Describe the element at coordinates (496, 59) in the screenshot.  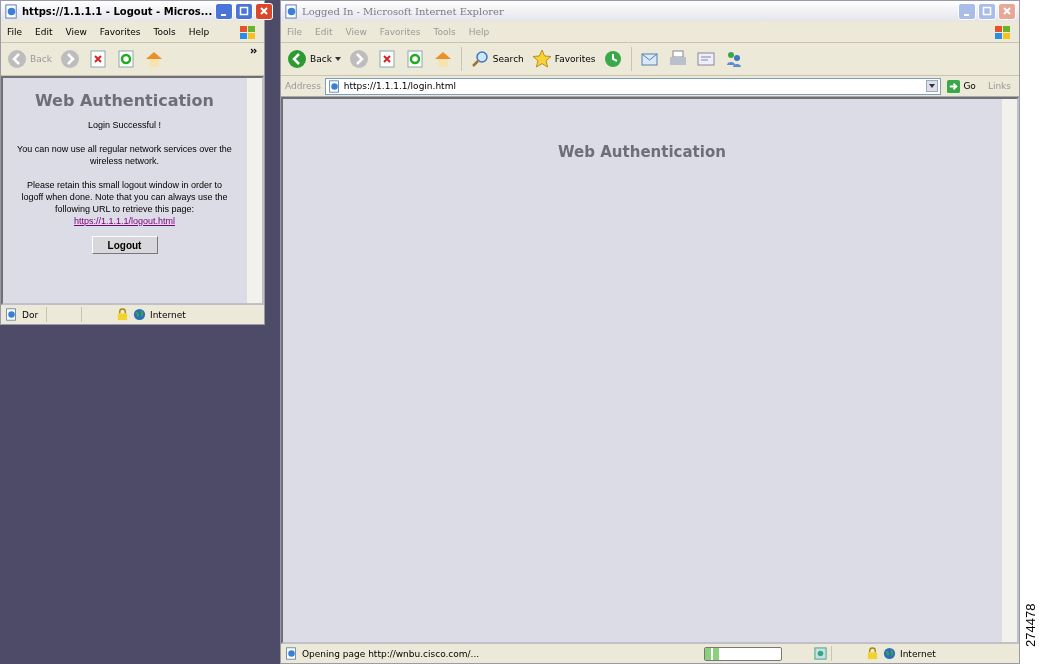
I see `search-button: Search` at that location.